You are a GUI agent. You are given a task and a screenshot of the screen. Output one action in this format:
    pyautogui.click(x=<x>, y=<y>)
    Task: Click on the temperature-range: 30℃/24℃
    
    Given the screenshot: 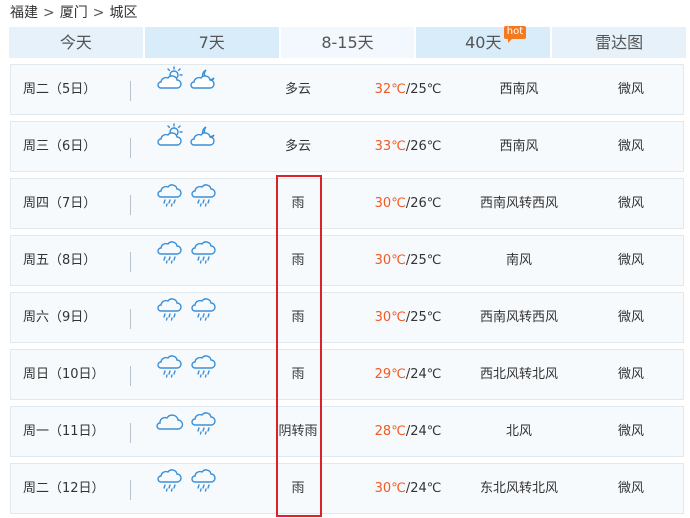 What is the action you would take?
    pyautogui.click(x=408, y=488)
    